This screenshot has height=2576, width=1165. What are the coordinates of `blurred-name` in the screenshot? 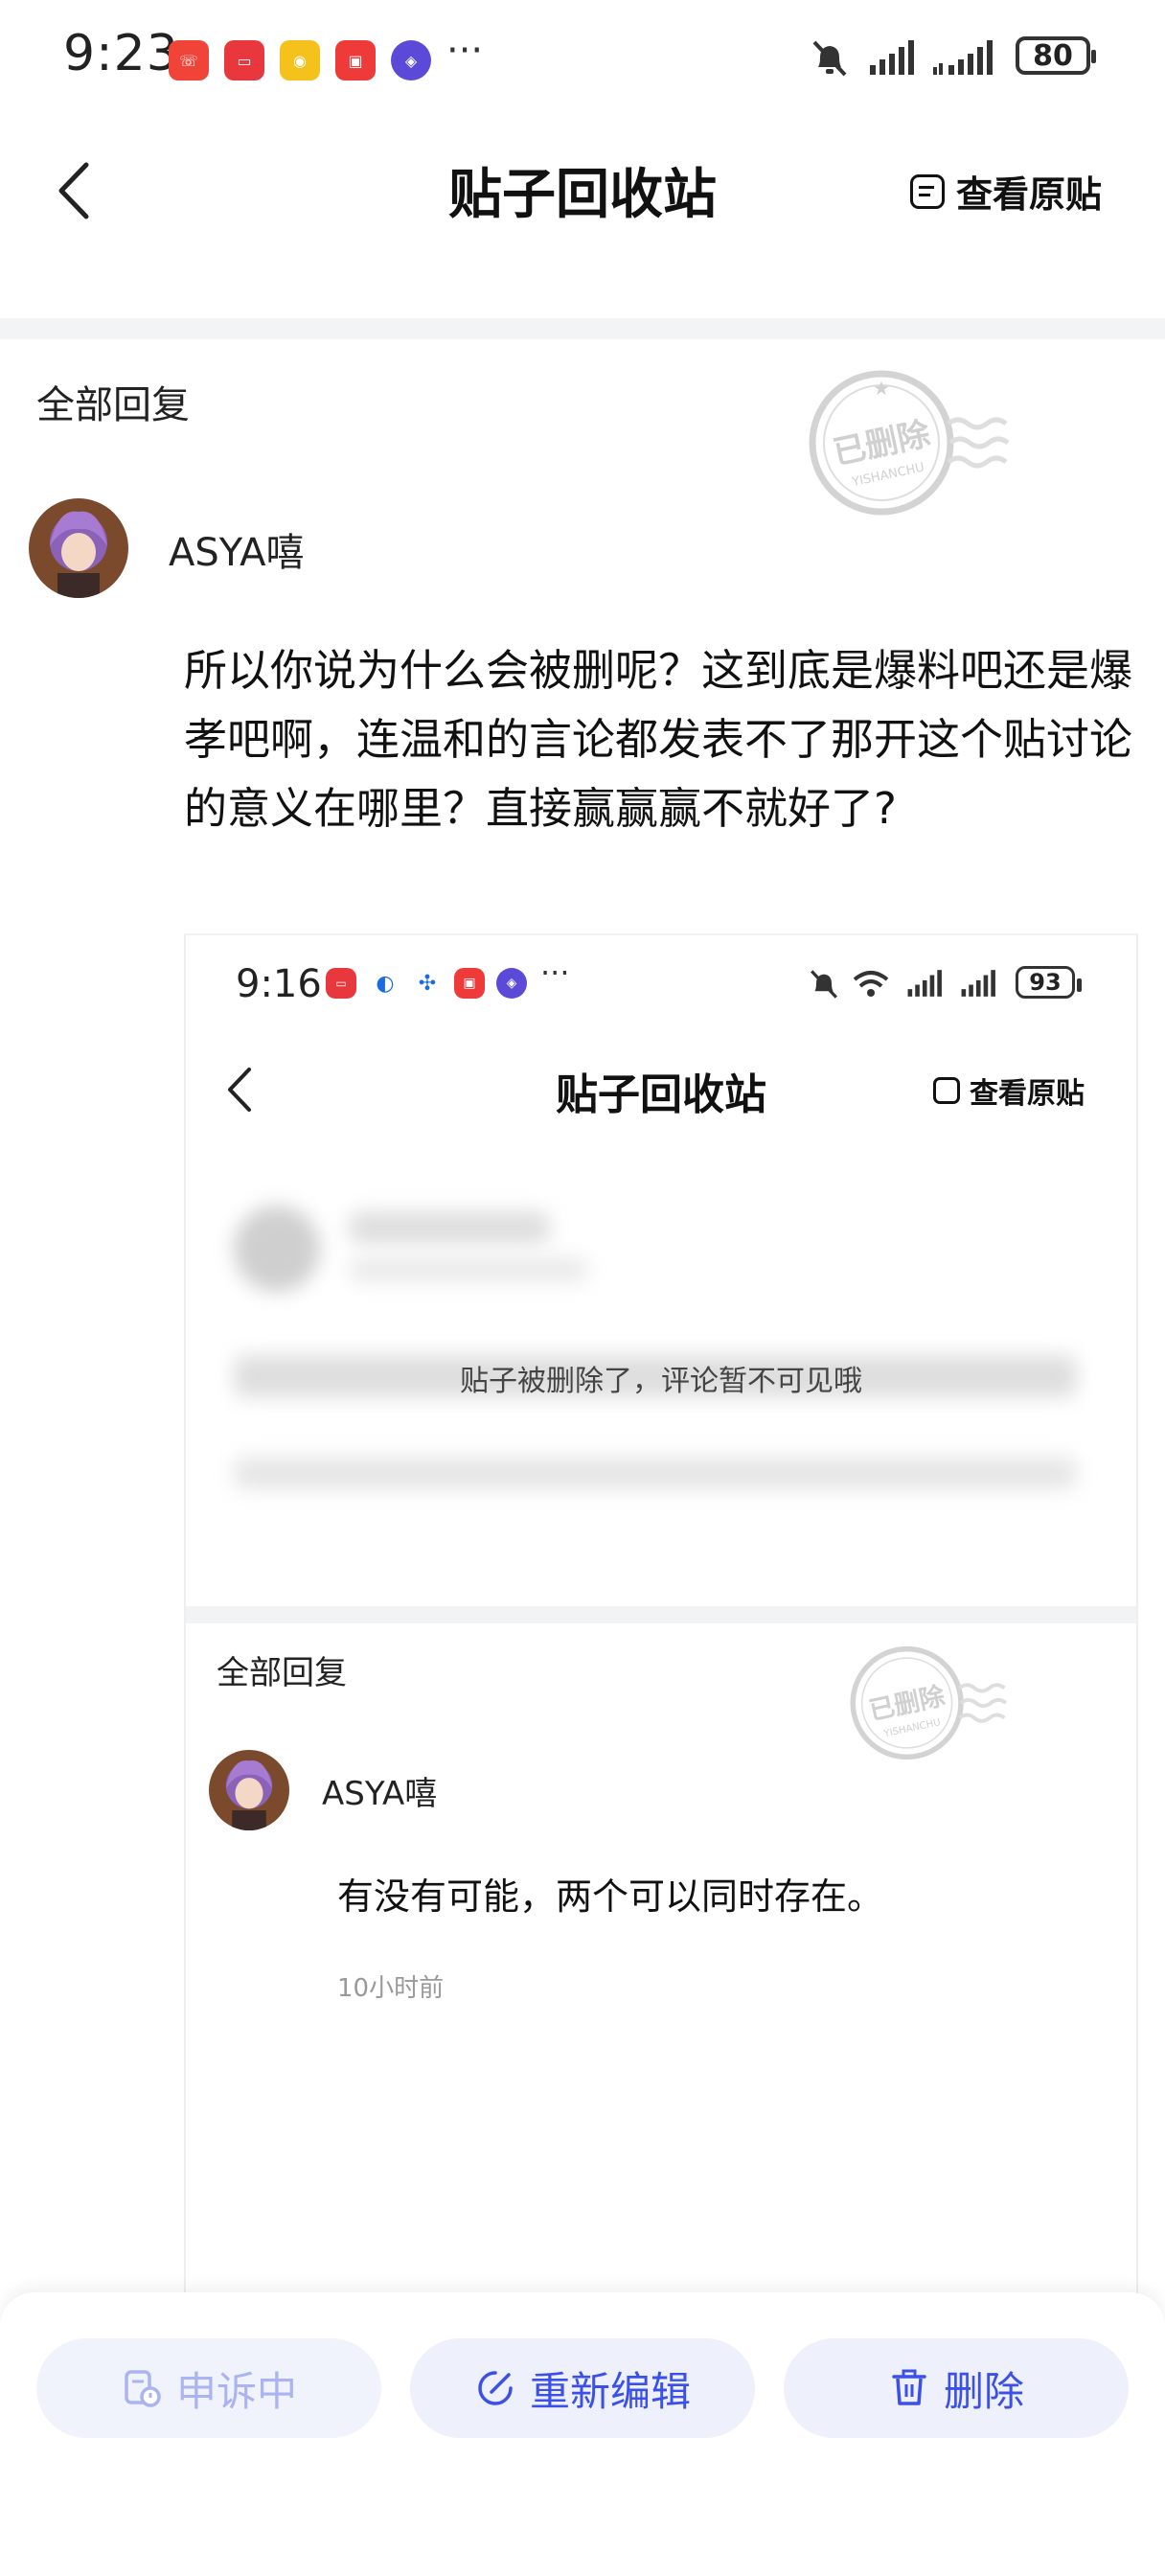 It's located at (450, 1227).